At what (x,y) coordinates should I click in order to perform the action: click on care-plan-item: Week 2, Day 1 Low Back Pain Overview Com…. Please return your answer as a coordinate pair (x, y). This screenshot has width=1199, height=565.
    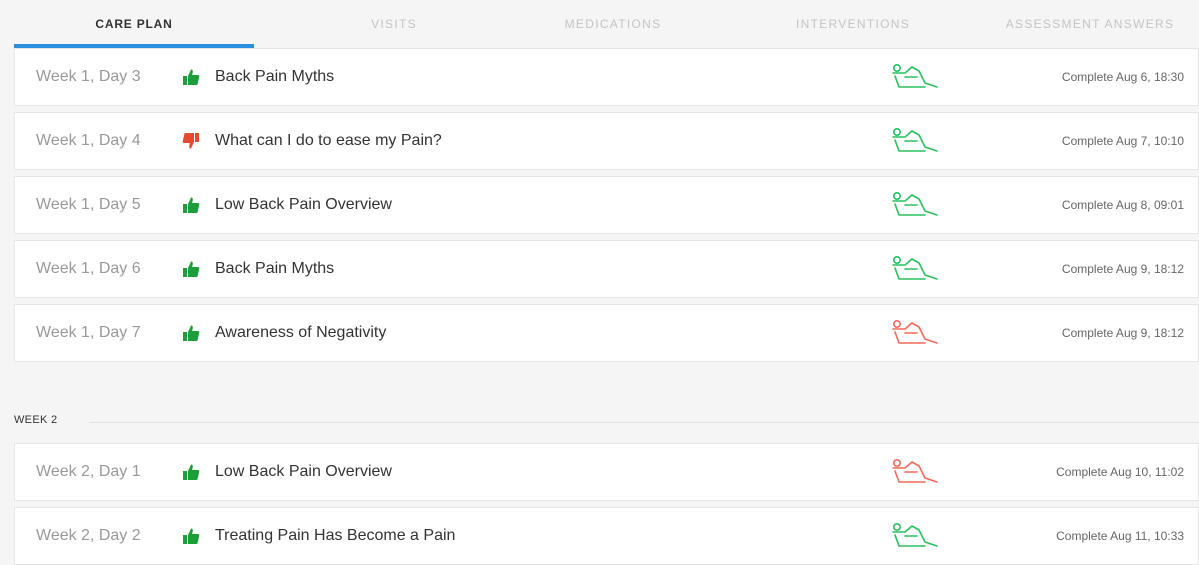
    Looking at the image, I should click on (606, 472).